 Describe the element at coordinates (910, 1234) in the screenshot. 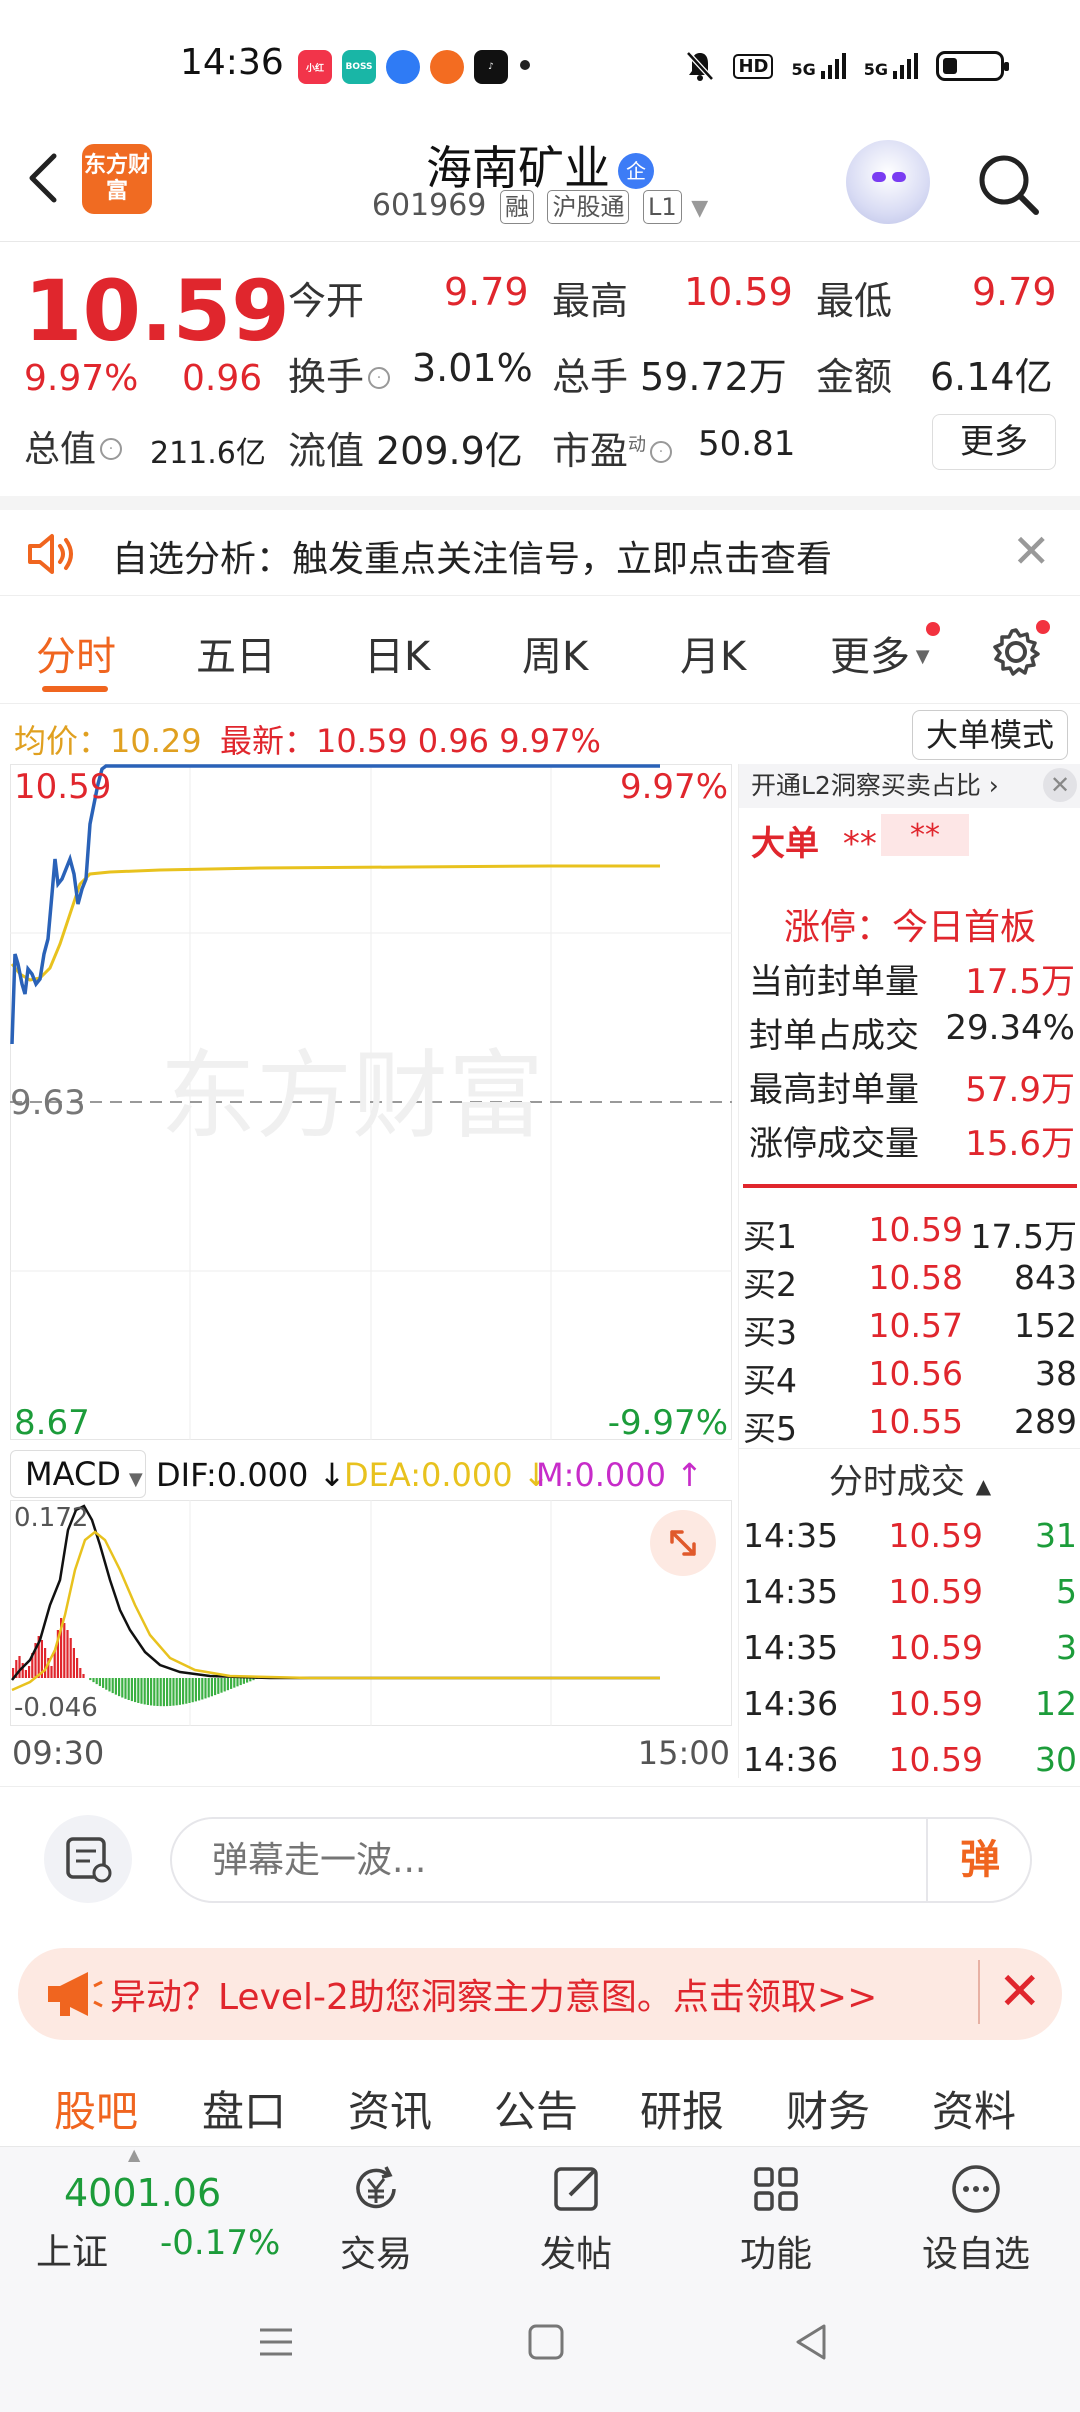

I see `bid-row: 买1 10.59 17.5万` at that location.